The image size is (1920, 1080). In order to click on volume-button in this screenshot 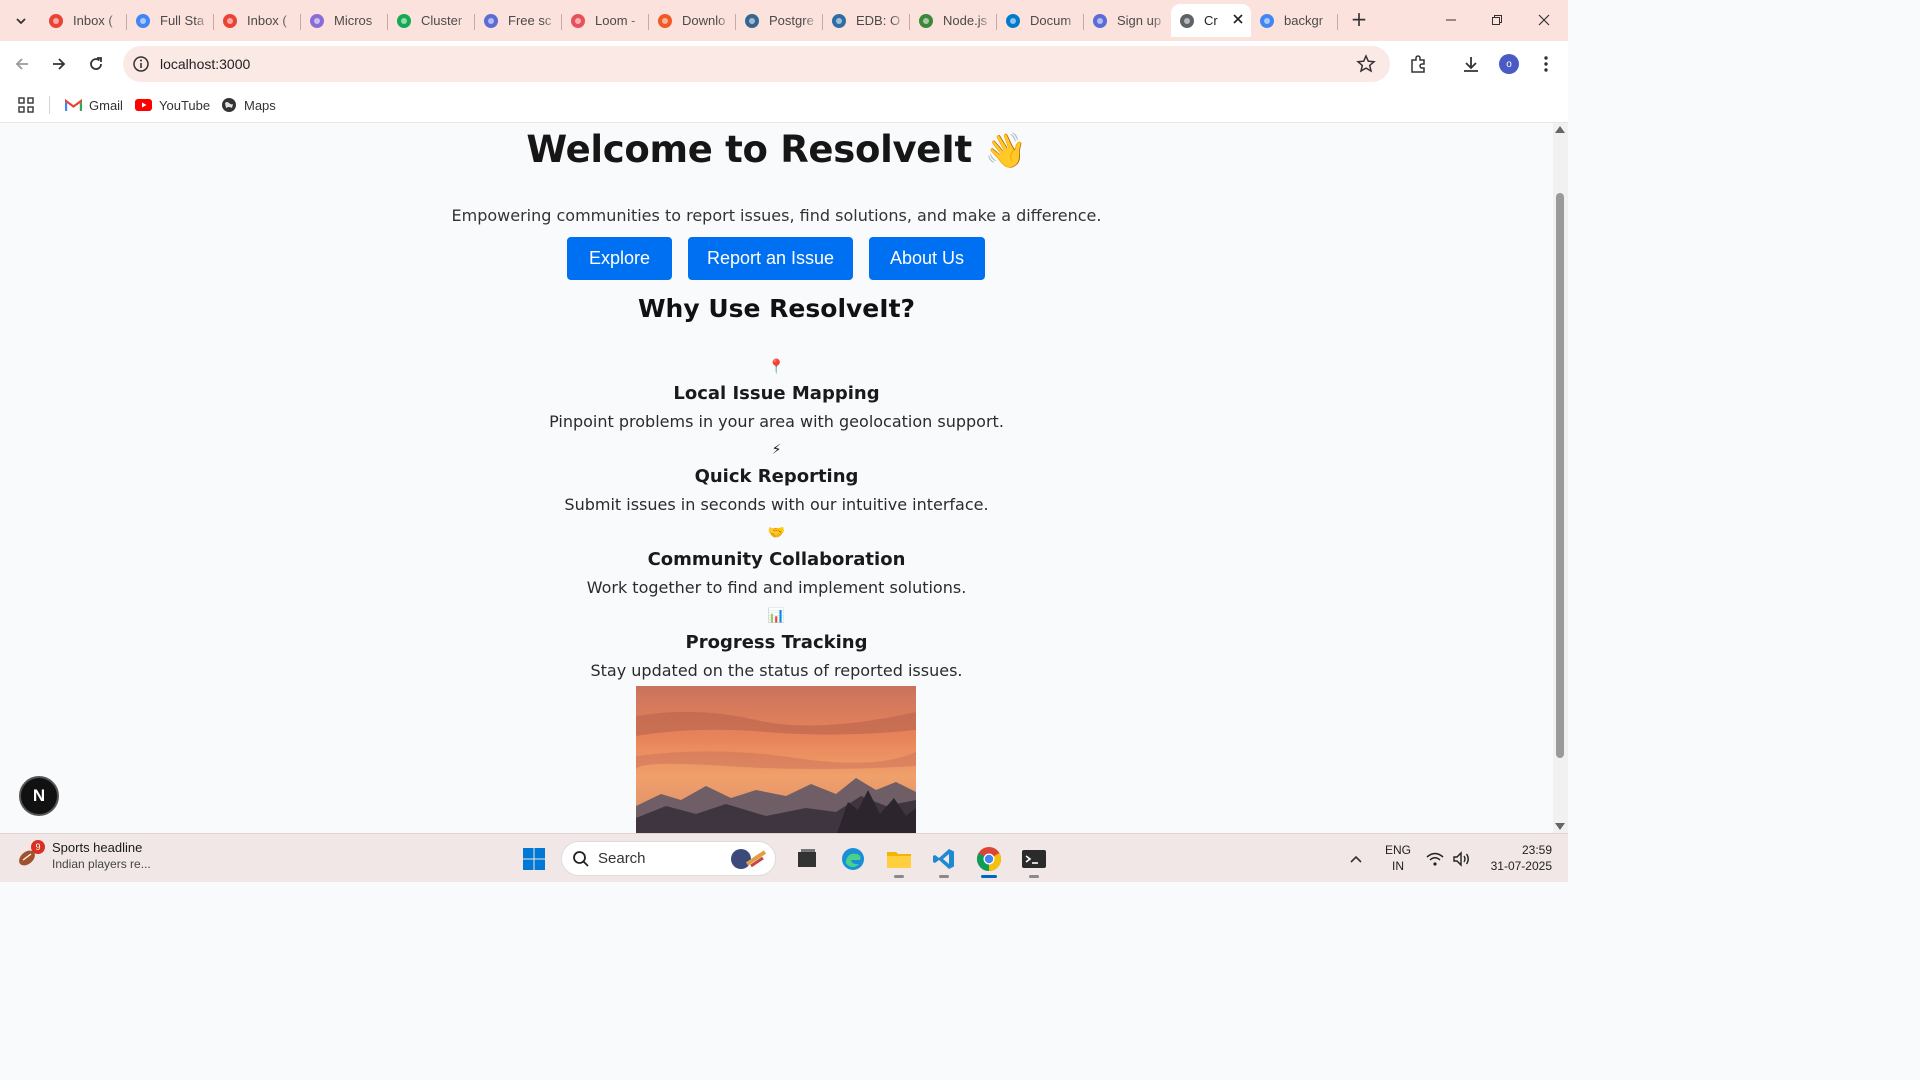, I will do `click(1461, 859)`.